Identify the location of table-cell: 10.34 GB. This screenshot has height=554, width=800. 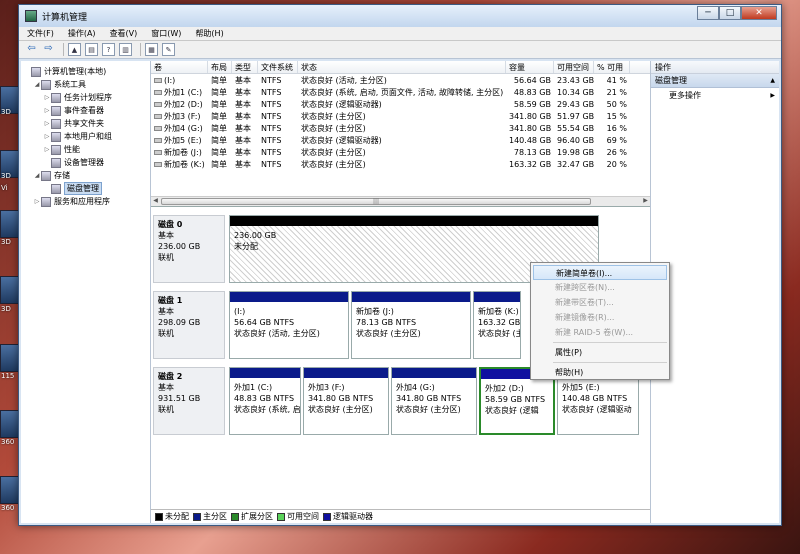
(575, 92).